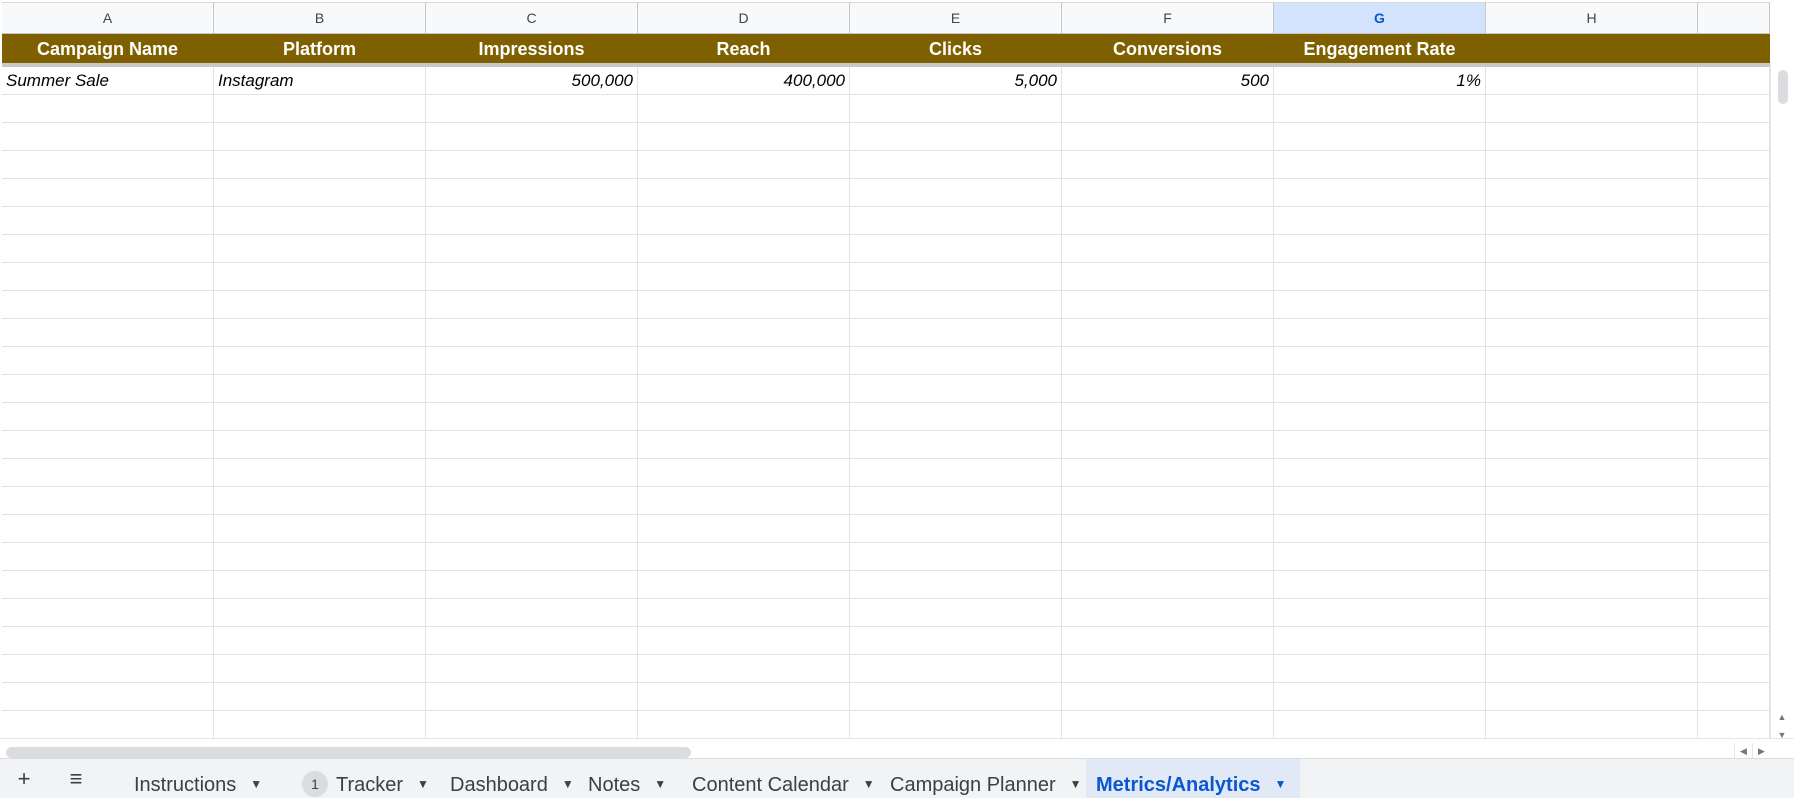  I want to click on cell-c23, so click(532, 669).